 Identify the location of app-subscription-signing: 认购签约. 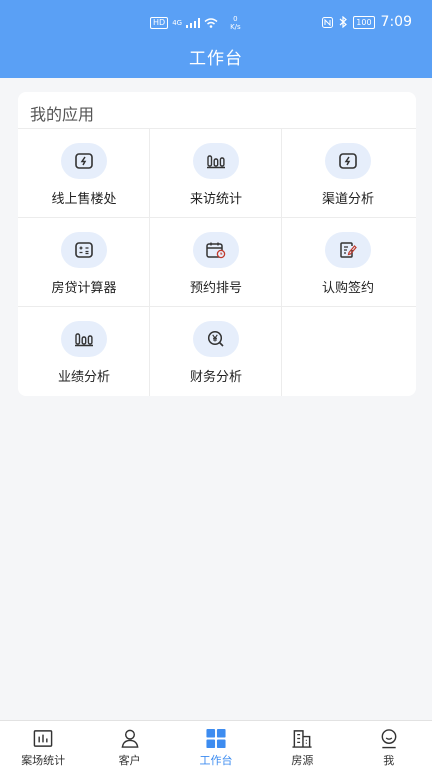
(349, 262).